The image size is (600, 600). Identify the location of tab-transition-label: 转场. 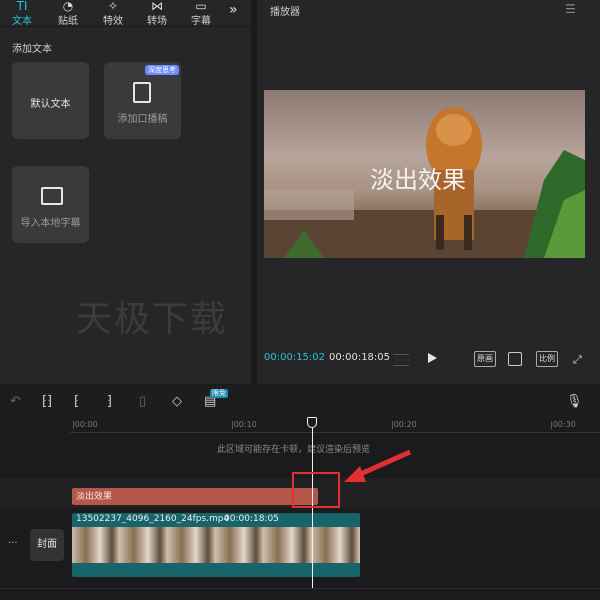
(157, 21).